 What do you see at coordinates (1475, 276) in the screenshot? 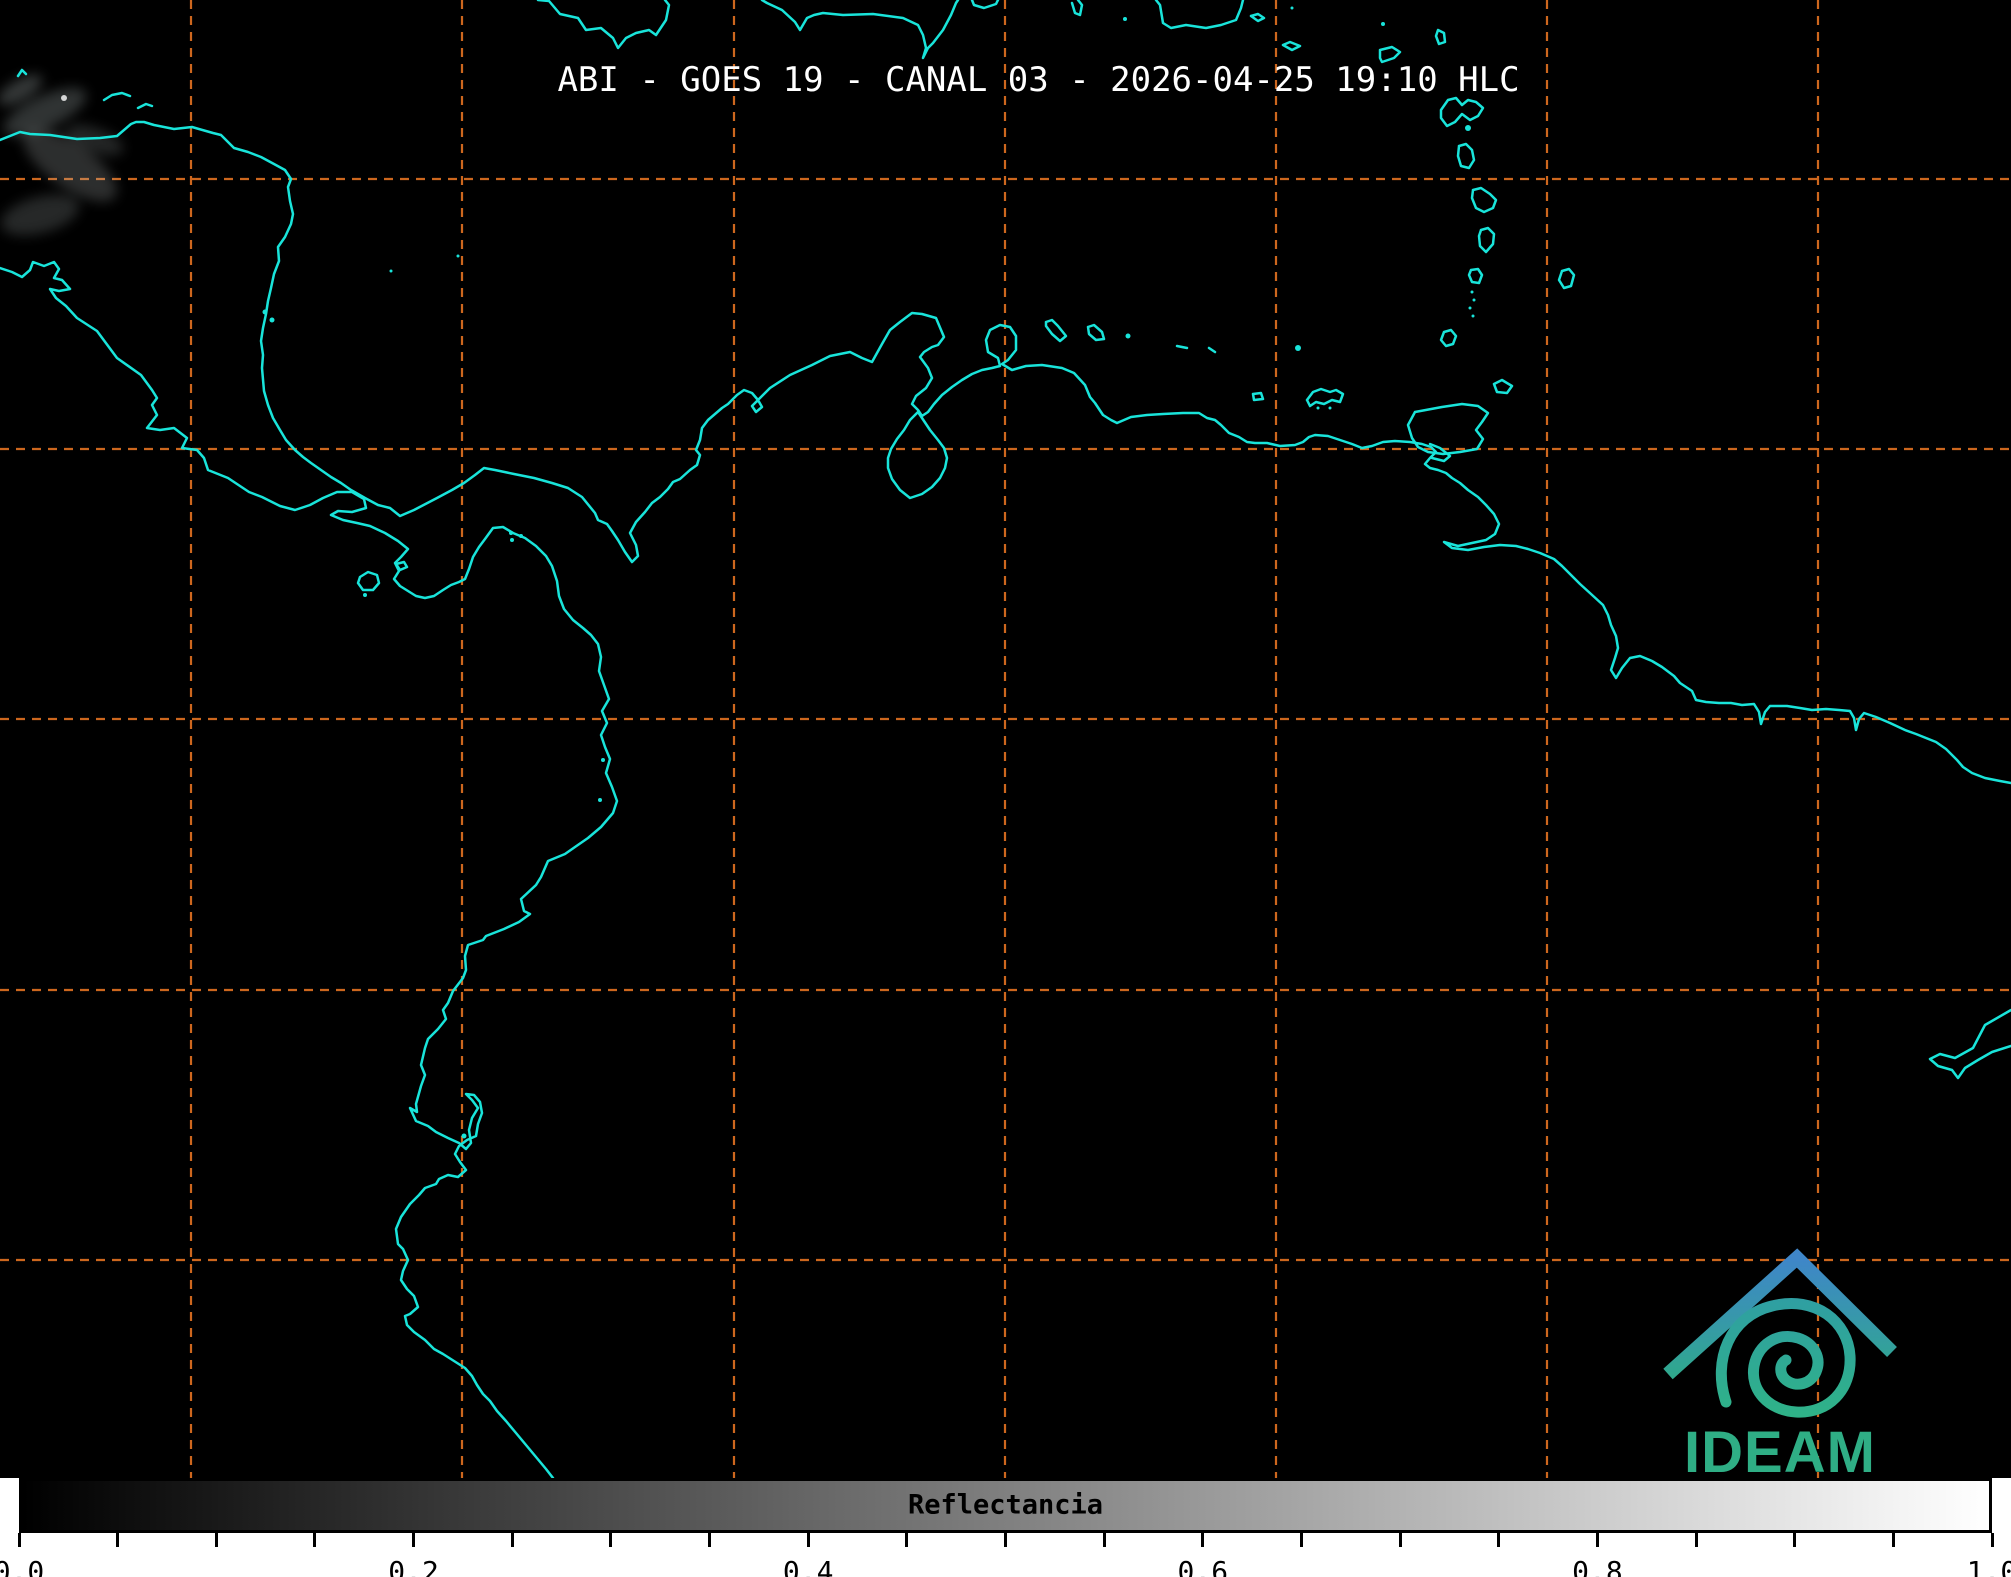
I see `island-st-vincent` at bounding box center [1475, 276].